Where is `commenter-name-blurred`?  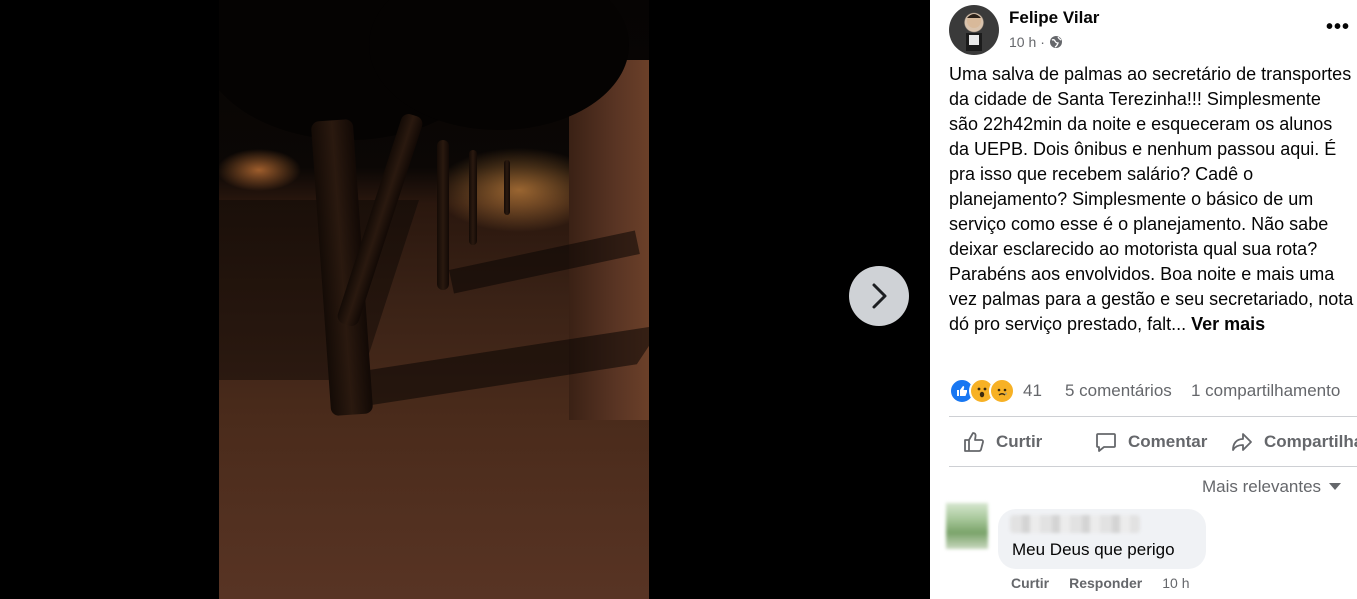 commenter-name-blurred is located at coordinates (1075, 524).